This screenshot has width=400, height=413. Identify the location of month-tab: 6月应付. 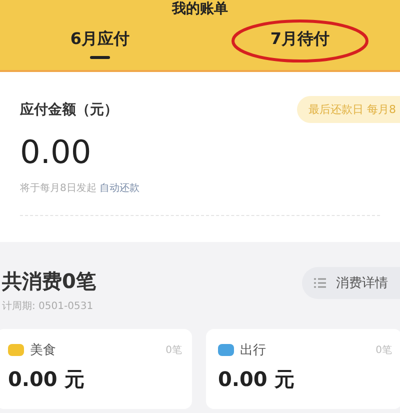
(100, 43).